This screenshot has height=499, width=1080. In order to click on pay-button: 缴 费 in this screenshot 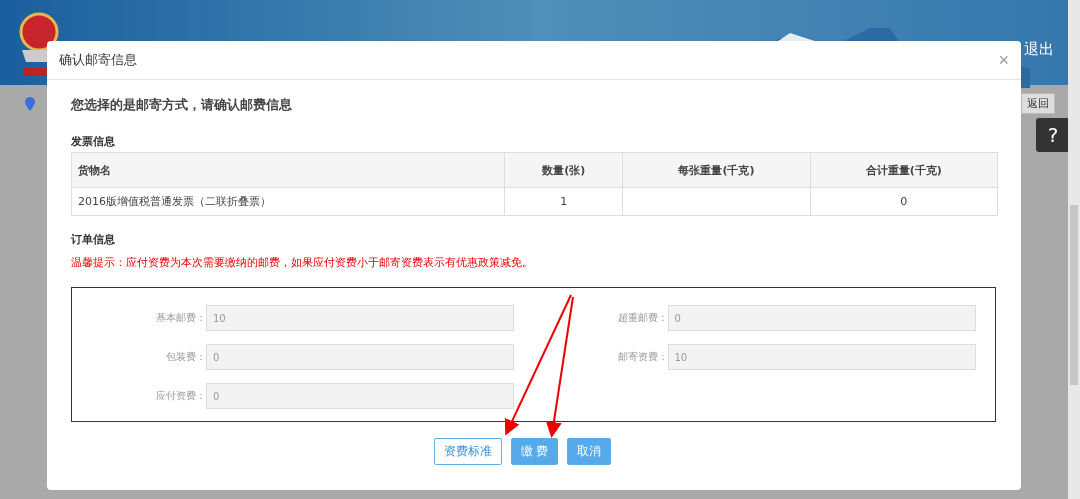, I will do `click(534, 451)`.